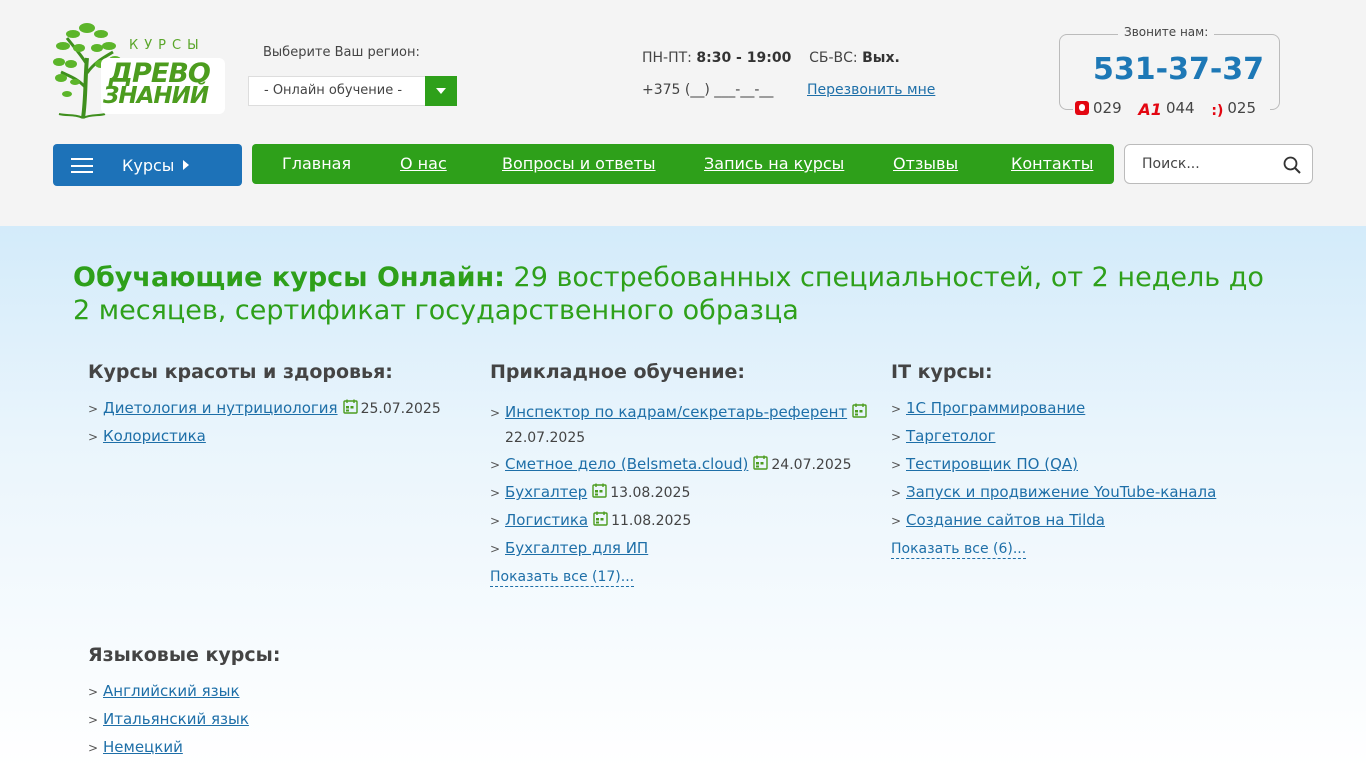 The image size is (1366, 768). Describe the element at coordinates (1166, 32) in the screenshot. I see `call-box-label: Звоните нам:` at that location.